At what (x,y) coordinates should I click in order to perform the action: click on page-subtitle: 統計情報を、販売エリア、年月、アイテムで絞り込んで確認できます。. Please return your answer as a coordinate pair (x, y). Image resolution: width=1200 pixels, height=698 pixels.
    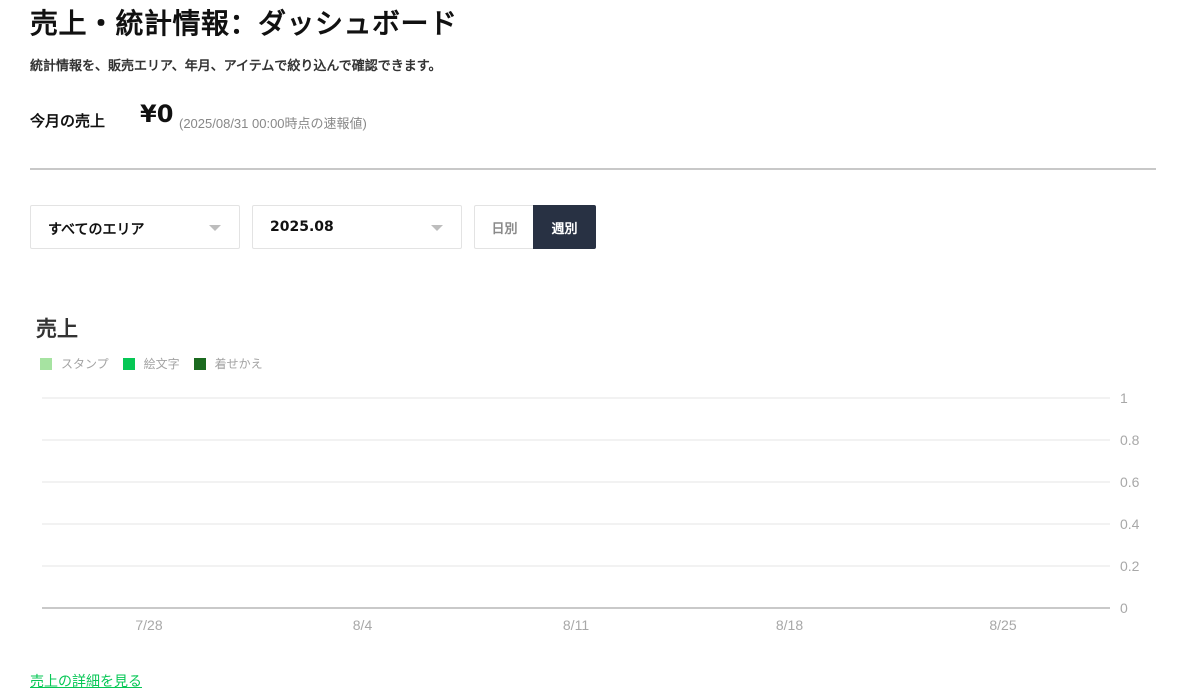
    Looking at the image, I should click on (236, 66).